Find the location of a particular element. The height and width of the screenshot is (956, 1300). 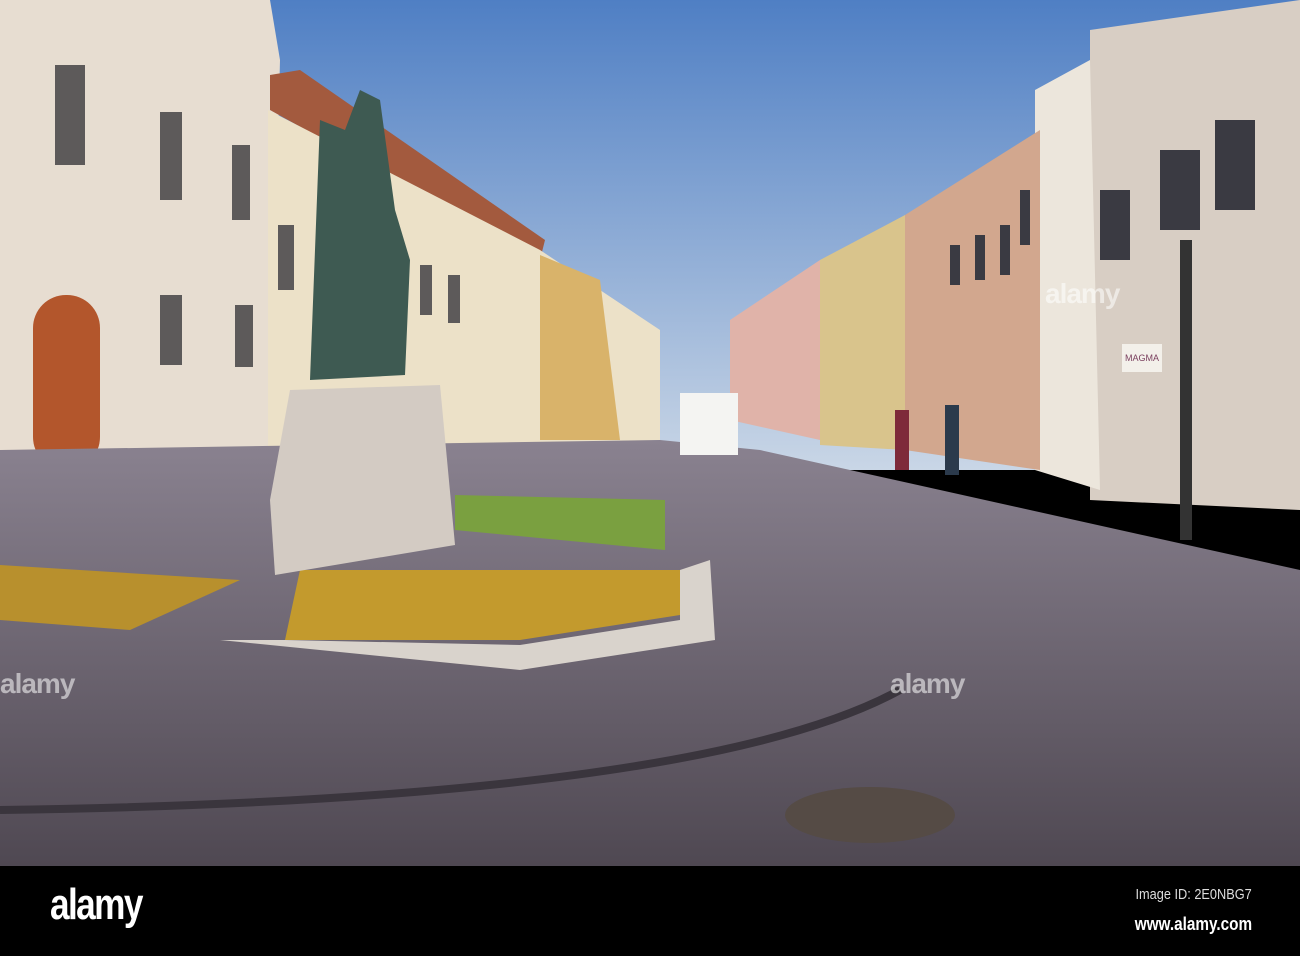

image-id: Image ID: 2E0NBG7 is located at coordinates (1193, 894).